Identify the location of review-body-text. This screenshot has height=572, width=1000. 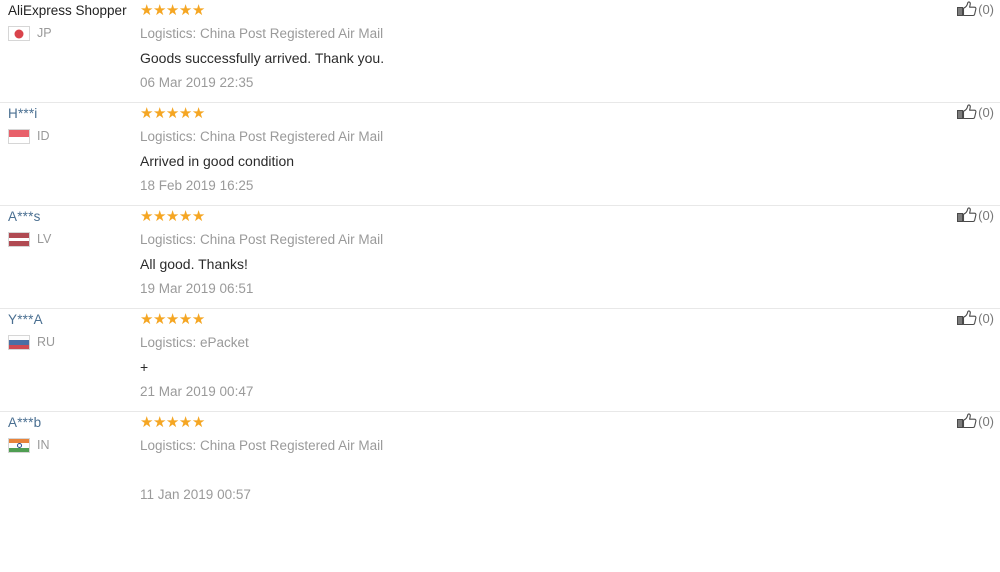
(532, 470).